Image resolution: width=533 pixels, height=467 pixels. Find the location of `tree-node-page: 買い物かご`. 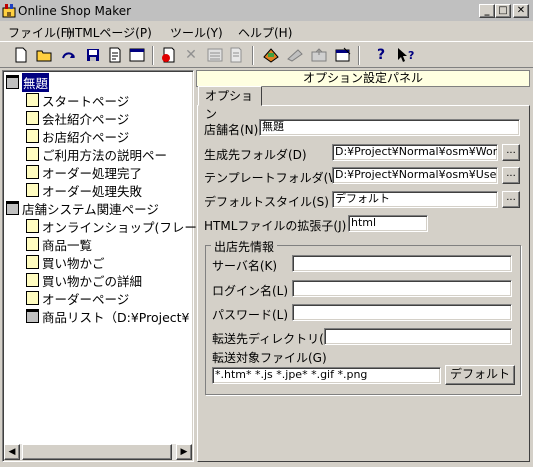

tree-node-page: 買い物かご is located at coordinates (65, 262).